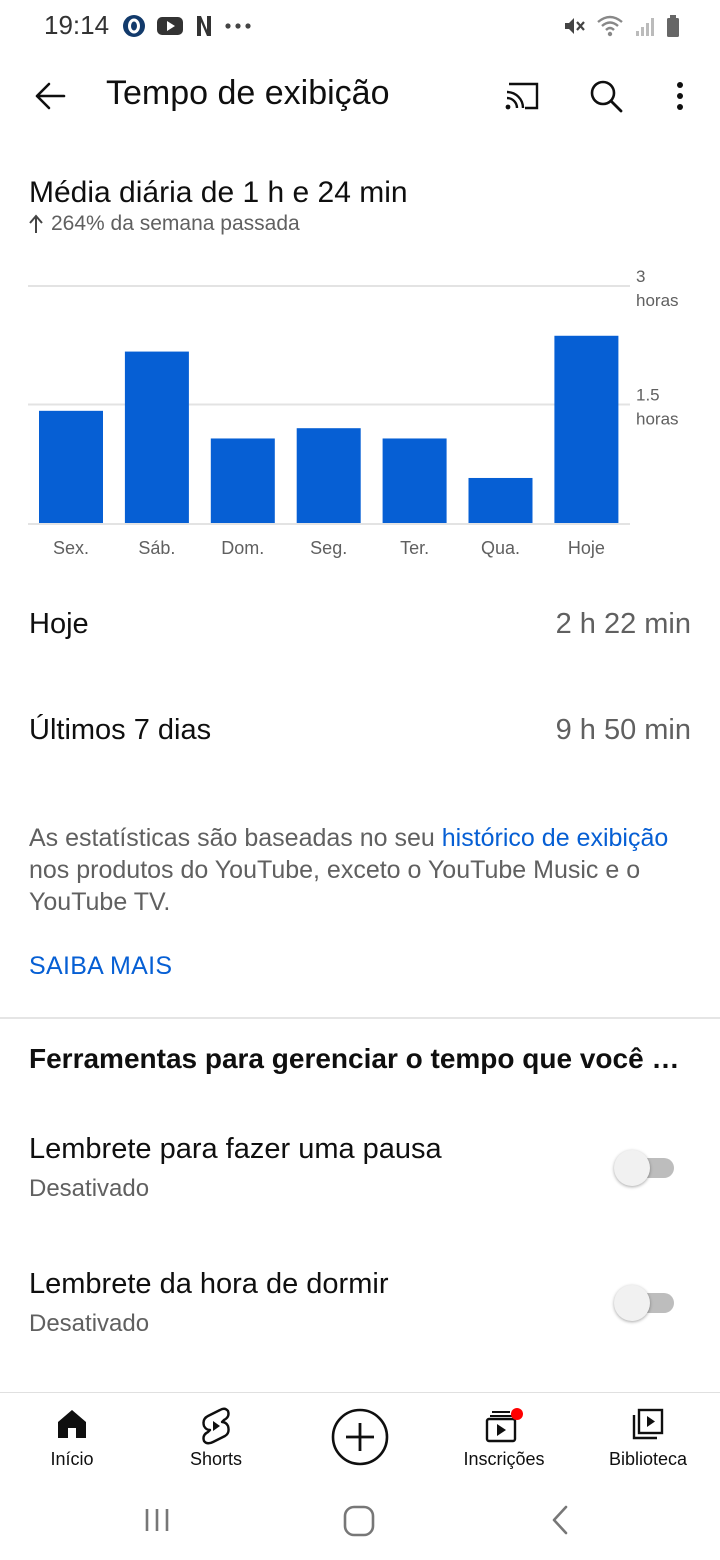 This screenshot has height=1560, width=720. I want to click on nav-shorts-label: Shorts, so click(216, 1459).